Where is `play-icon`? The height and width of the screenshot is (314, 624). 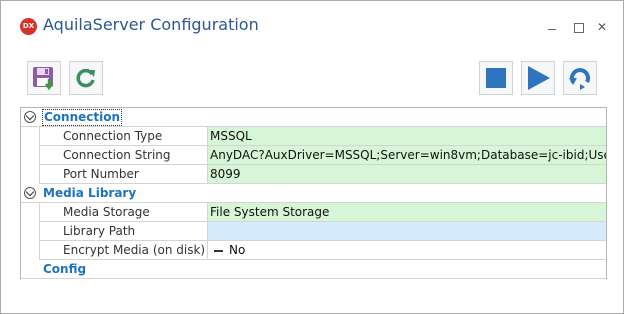
play-icon is located at coordinates (539, 78).